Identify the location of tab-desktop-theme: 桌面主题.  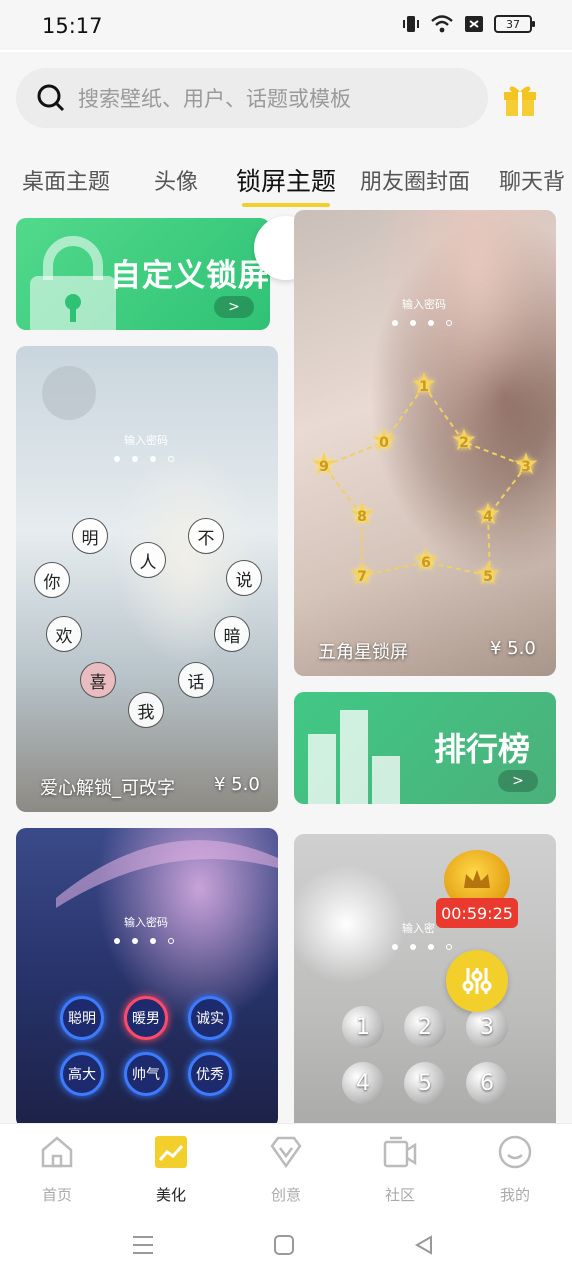
(66, 180).